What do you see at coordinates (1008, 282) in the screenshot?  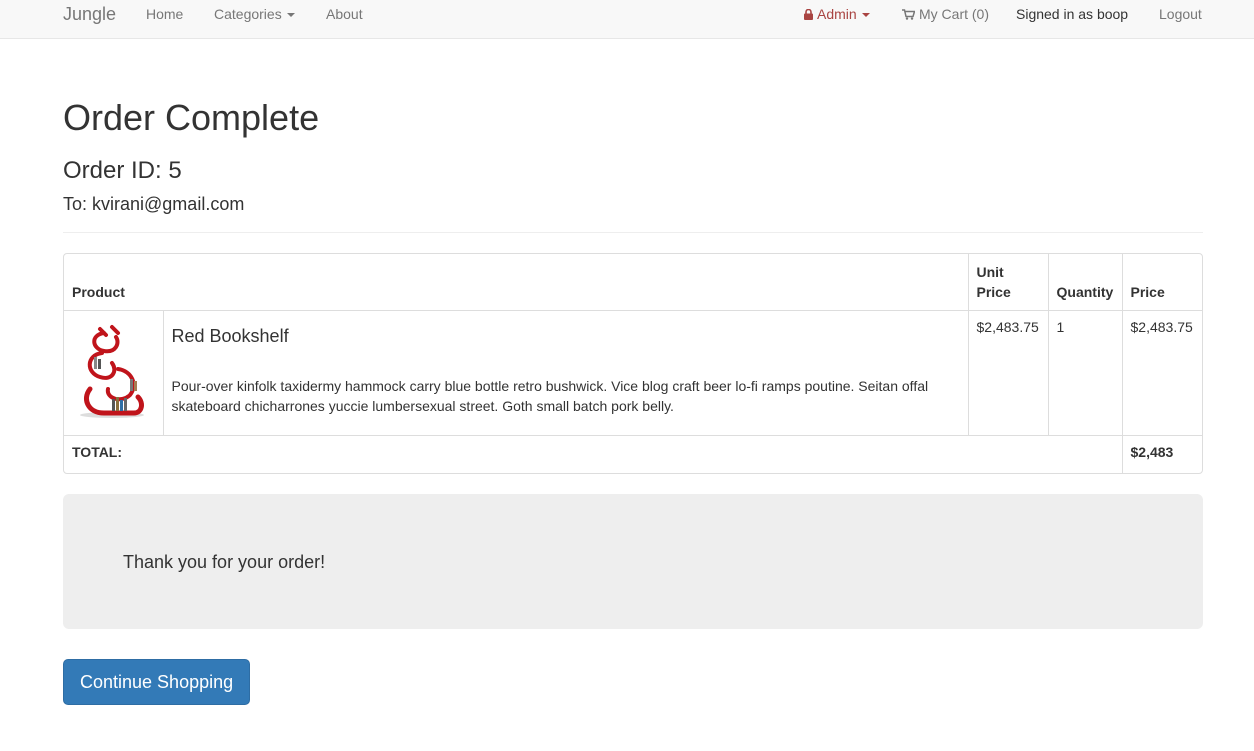 I see `header-unit-price: Unit Price` at bounding box center [1008, 282].